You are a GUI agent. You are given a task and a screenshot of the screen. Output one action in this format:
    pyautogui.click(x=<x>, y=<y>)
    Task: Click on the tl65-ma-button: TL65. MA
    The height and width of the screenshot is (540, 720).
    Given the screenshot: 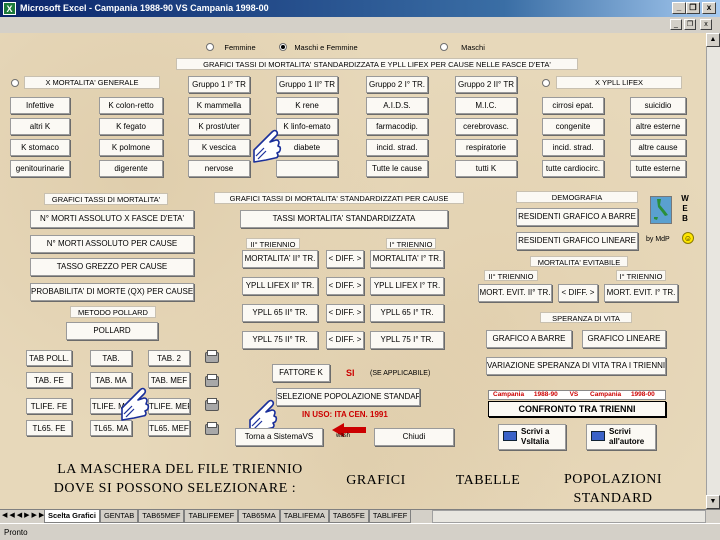 What is the action you would take?
    pyautogui.click(x=111, y=428)
    